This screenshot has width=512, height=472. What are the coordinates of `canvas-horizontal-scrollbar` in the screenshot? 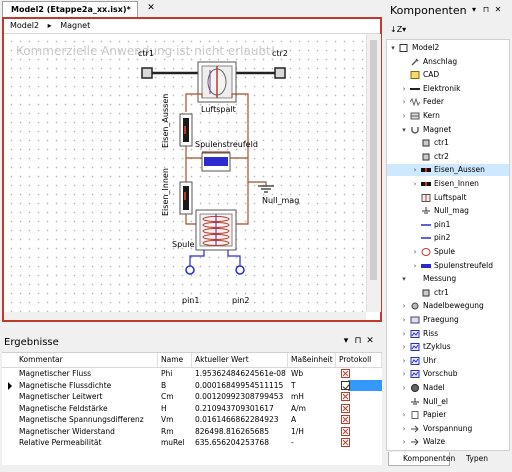 It's located at (185, 316).